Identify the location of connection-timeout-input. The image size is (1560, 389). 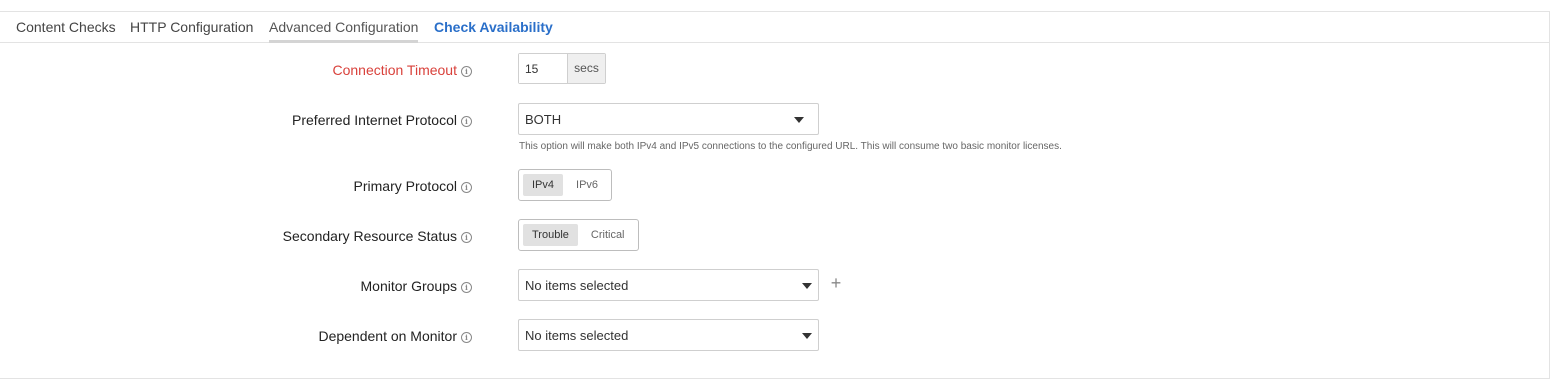
(543, 68).